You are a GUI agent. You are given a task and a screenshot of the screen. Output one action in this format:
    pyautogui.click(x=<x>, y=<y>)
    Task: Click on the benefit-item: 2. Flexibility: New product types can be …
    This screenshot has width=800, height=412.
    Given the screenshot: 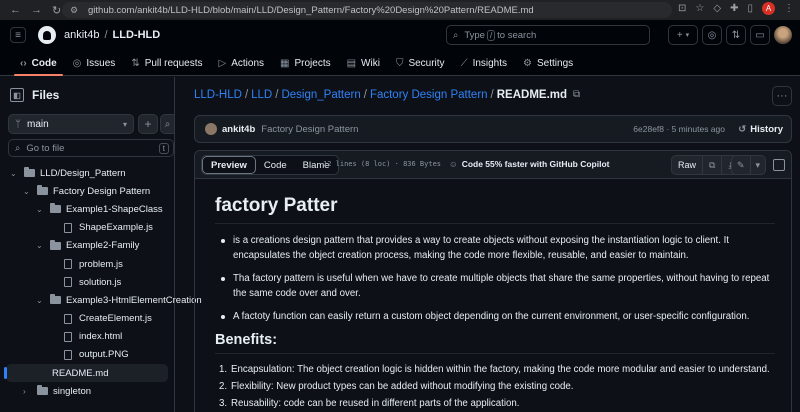 What is the action you would take?
    pyautogui.click(x=495, y=386)
    